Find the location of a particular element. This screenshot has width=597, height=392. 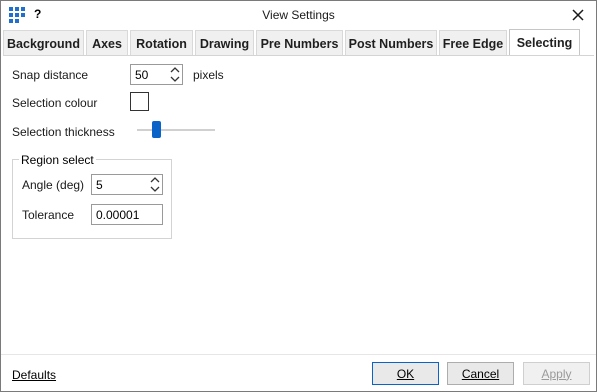

apply-button-label: Apply is located at coordinates (556, 373).